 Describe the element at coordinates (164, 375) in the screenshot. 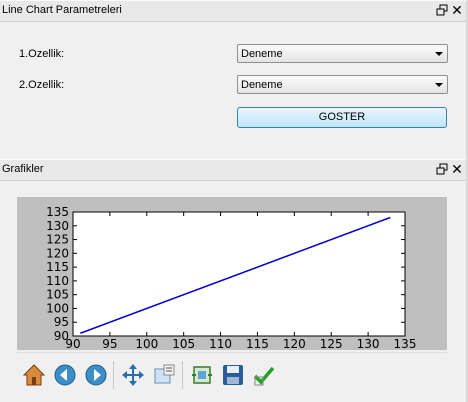

I see `configure-subplots-icon` at that location.